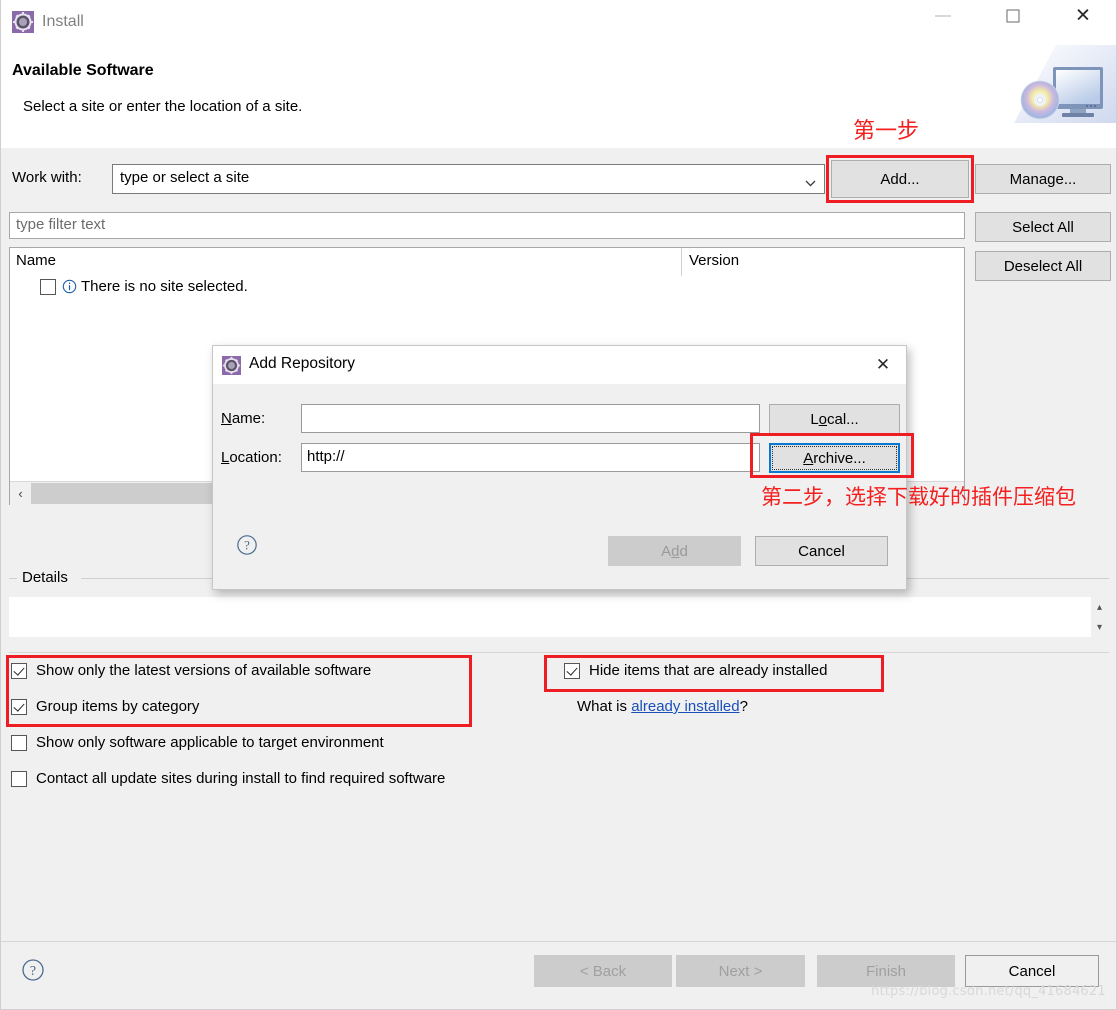  Describe the element at coordinates (681, 262) in the screenshot. I see `column-divider` at that location.